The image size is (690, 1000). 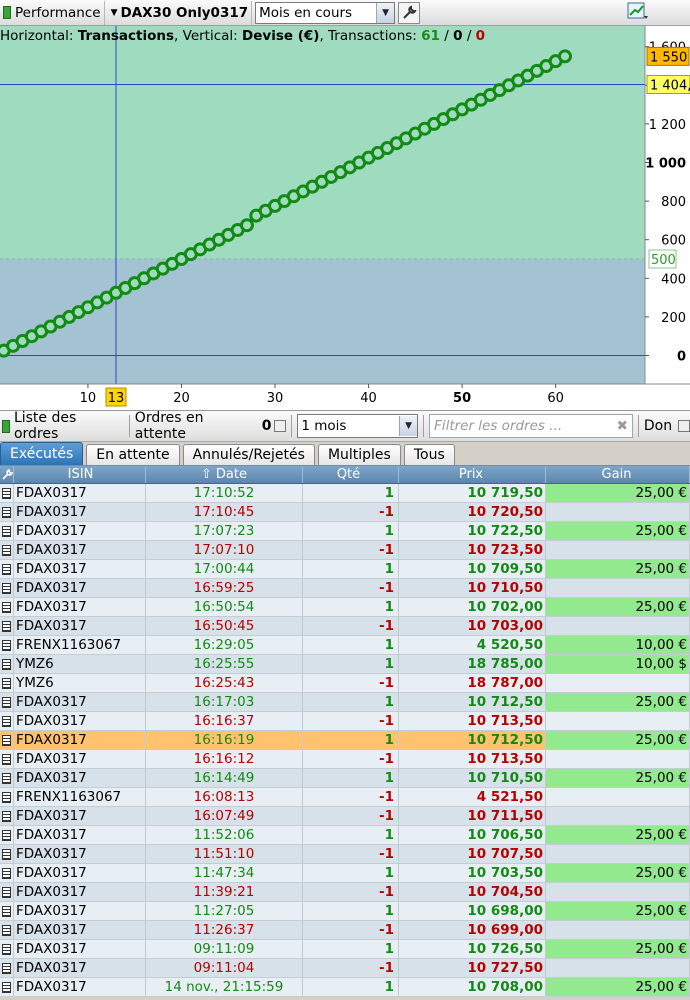 I want to click on x-tick-label: 50, so click(x=462, y=398).